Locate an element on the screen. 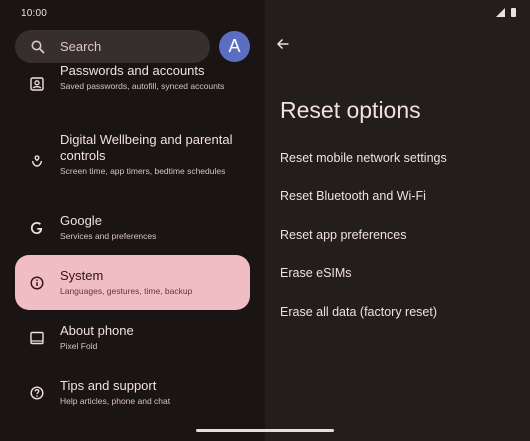  avatar: A is located at coordinates (234, 46).